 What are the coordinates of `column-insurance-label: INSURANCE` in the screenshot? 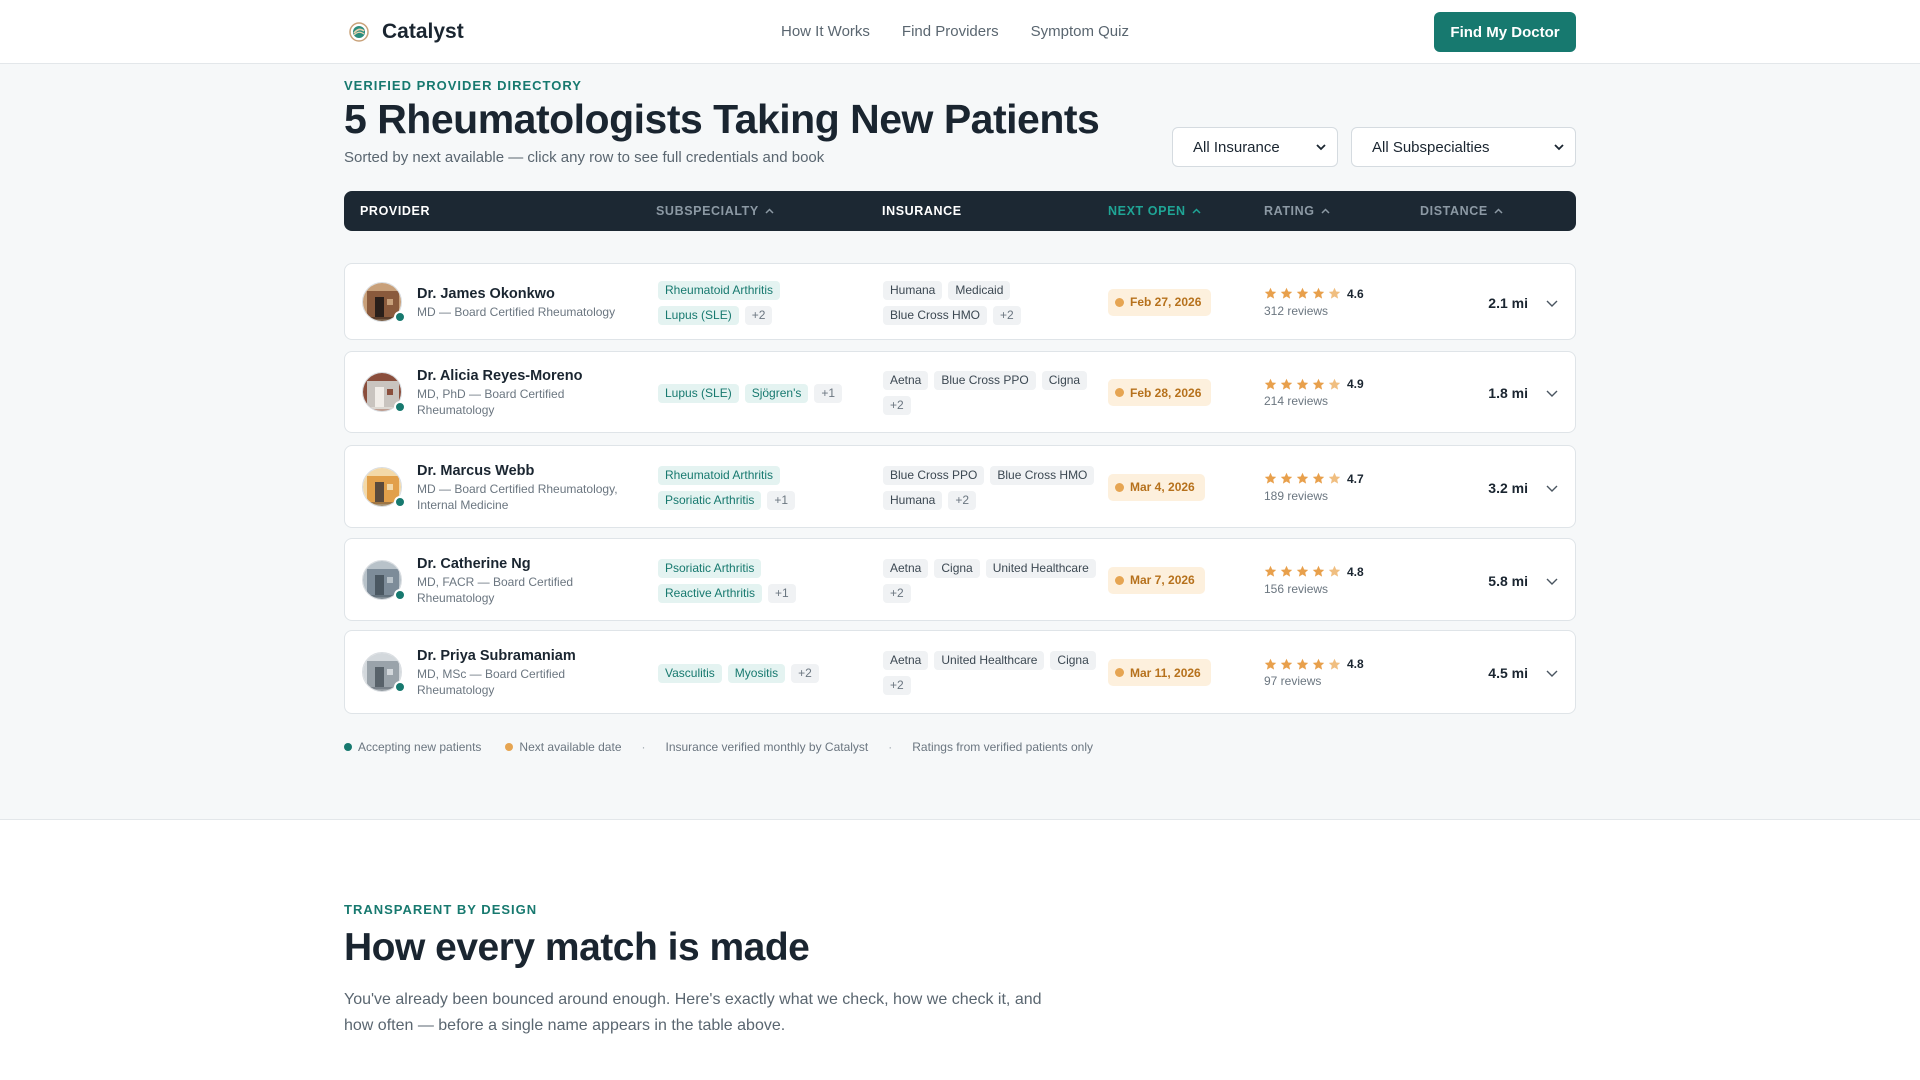 It's located at (922, 211).